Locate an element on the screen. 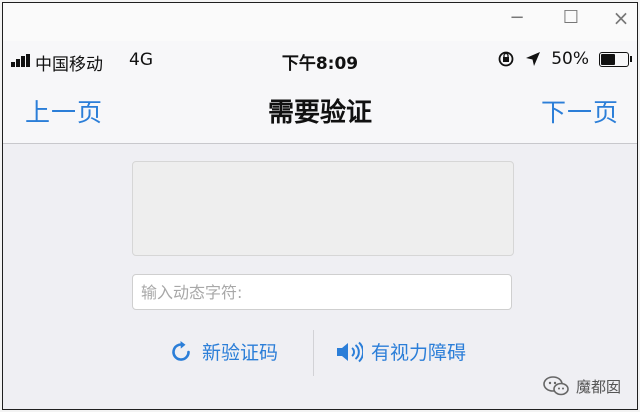 This screenshot has width=640, height=412. audio-captcha-button: 有视力障碍 is located at coordinates (400, 351).